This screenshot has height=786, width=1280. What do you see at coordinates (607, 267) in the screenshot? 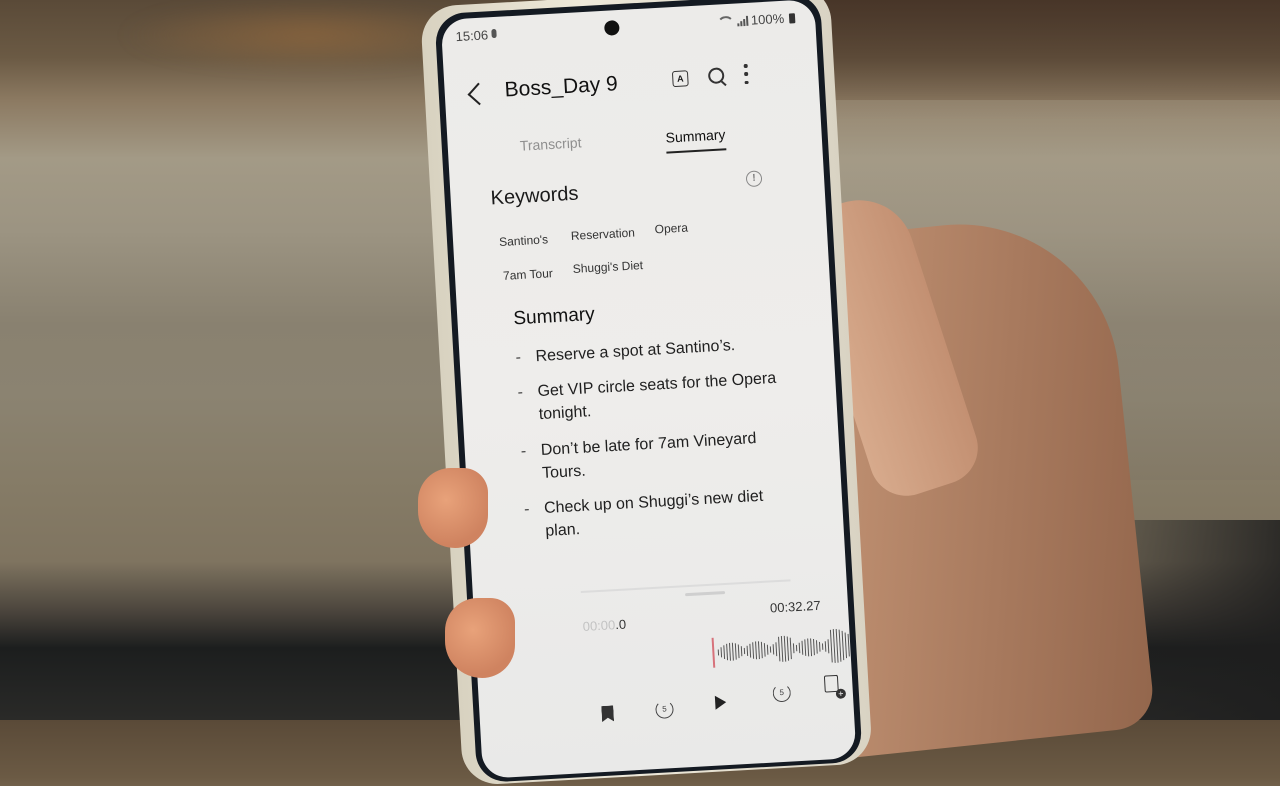
I see `keyword-chip: Shuggi's Diet` at bounding box center [607, 267].